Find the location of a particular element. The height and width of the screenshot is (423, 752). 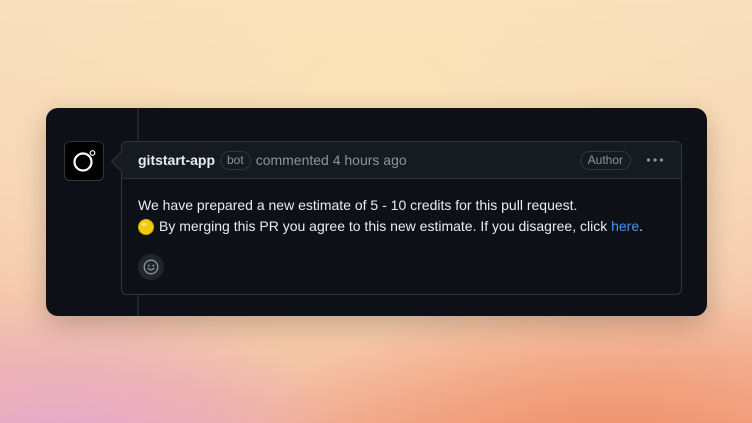

smiley-icon is located at coordinates (151, 267).